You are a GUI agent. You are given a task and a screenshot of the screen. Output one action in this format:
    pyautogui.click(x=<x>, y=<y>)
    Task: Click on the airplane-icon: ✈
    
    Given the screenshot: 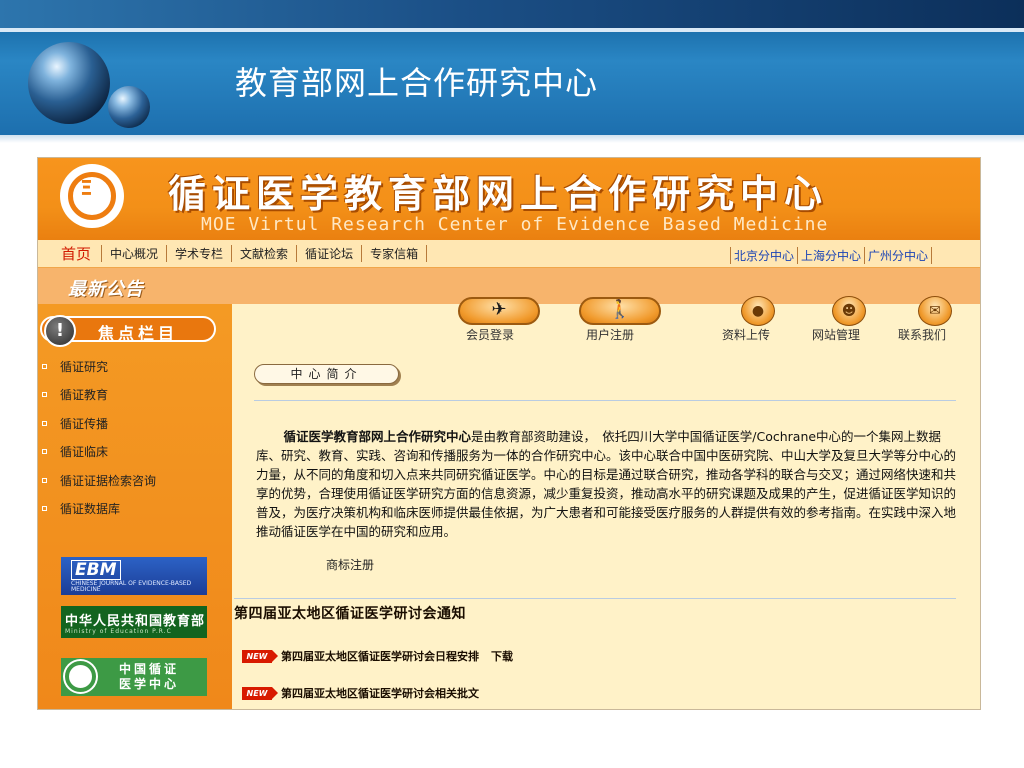 What is the action you would take?
    pyautogui.click(x=499, y=309)
    